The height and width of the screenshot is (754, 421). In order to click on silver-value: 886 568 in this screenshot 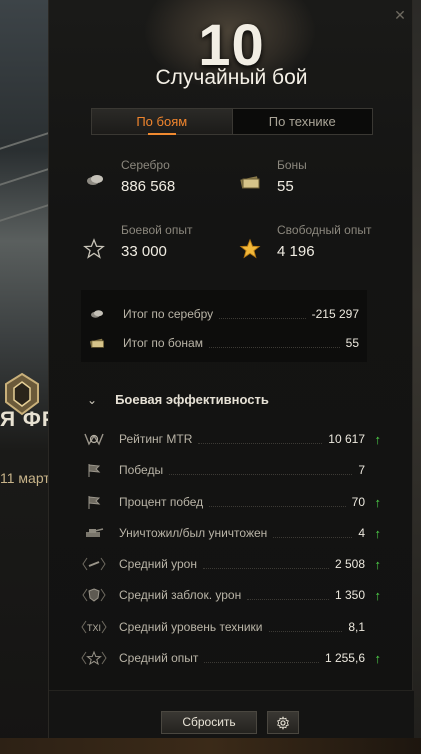, I will do `click(148, 186)`.